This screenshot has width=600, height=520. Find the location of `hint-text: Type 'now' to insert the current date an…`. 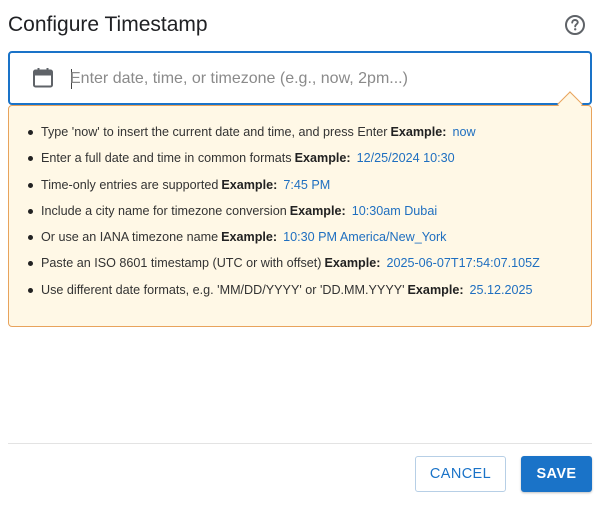

hint-text: Type 'now' to insert the current date an… is located at coordinates (214, 132).